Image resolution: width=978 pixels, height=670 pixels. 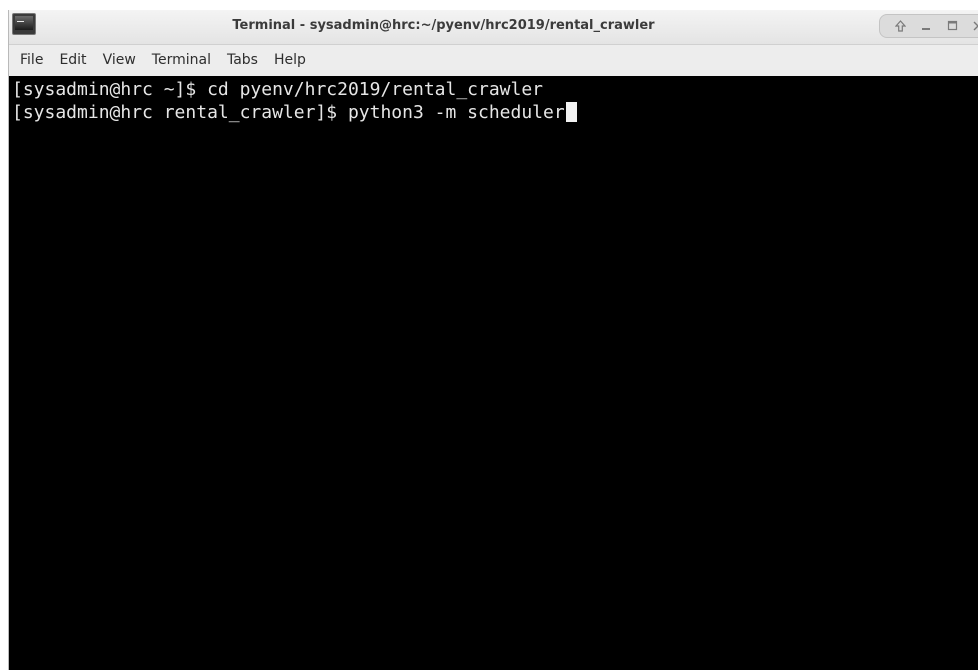 What do you see at coordinates (952, 26) in the screenshot?
I see `maximize-icon` at bounding box center [952, 26].